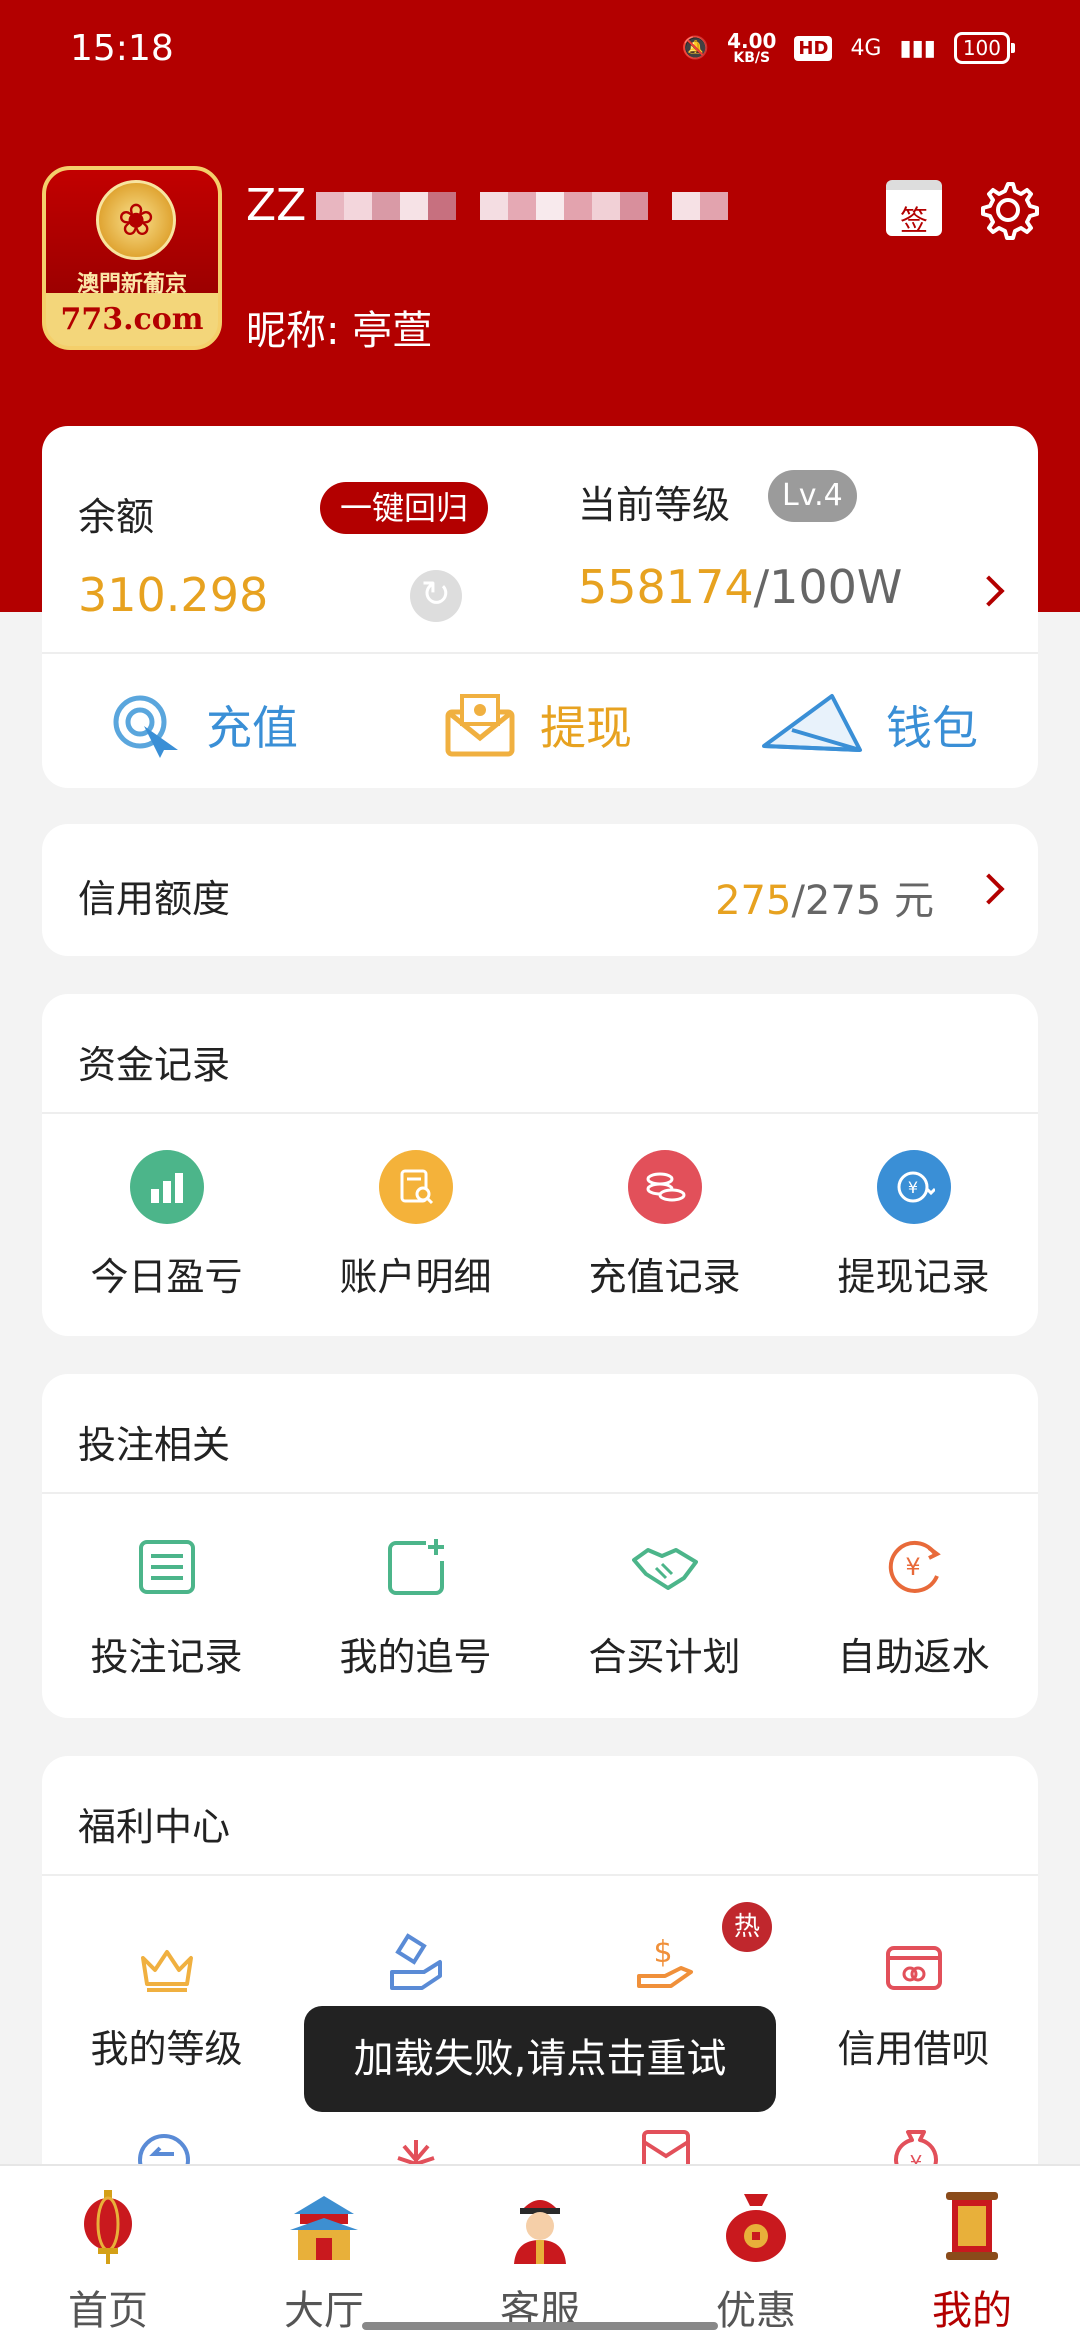  I want to click on section-title: 福利中心, so click(154, 1827).